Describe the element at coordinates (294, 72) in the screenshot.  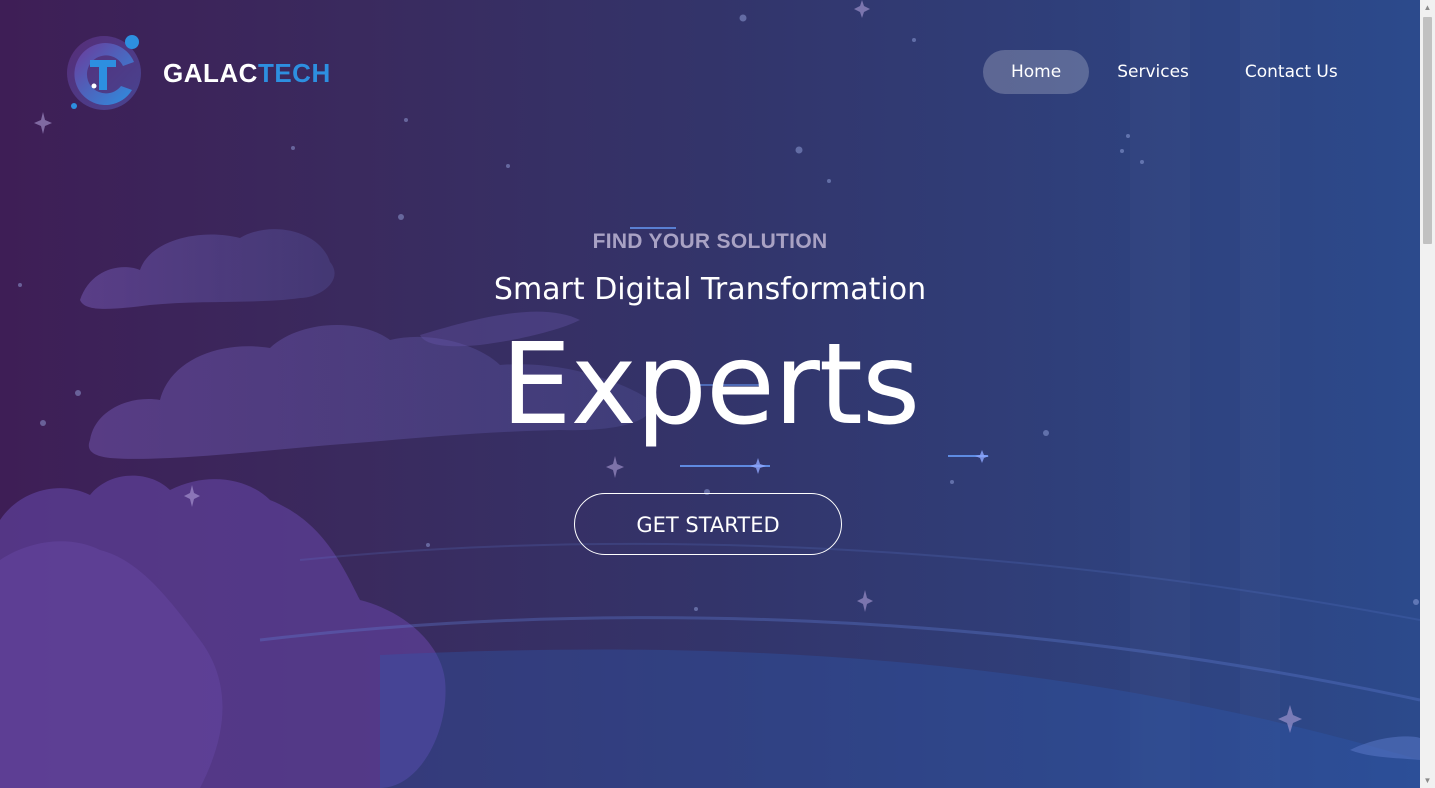
I see `brand-name-part-2: TECH` at that location.